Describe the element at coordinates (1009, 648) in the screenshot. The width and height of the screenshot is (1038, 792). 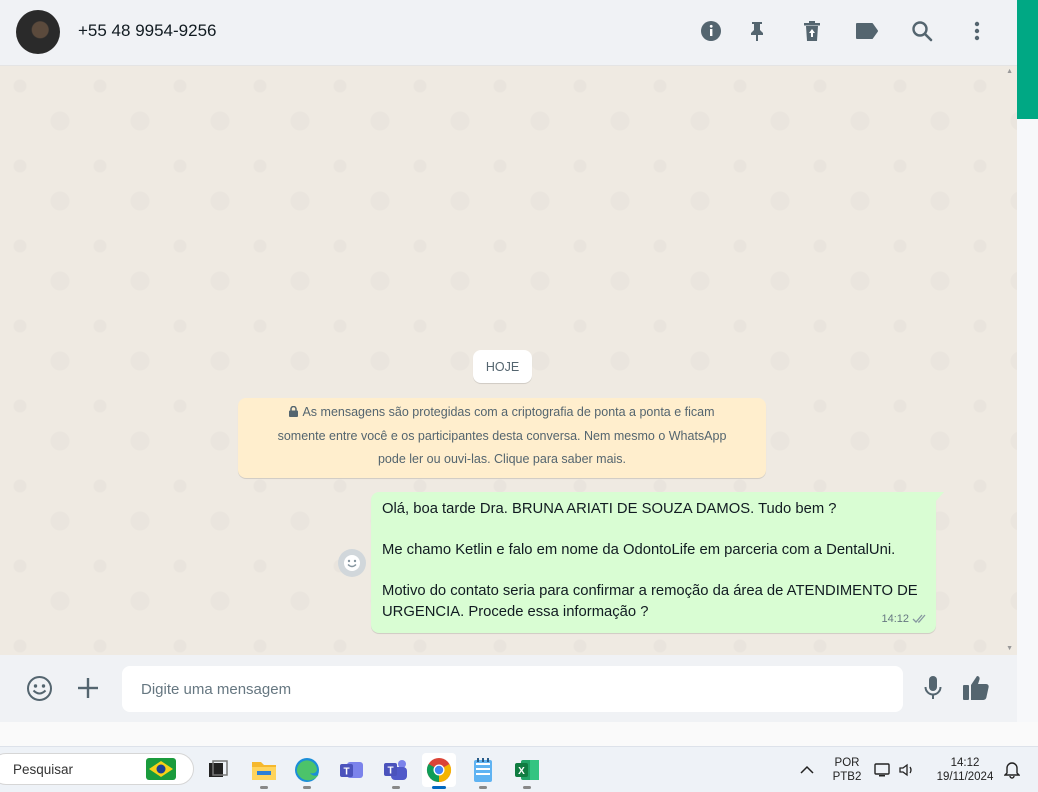
I see `scroll-down-arrow: ▼` at that location.